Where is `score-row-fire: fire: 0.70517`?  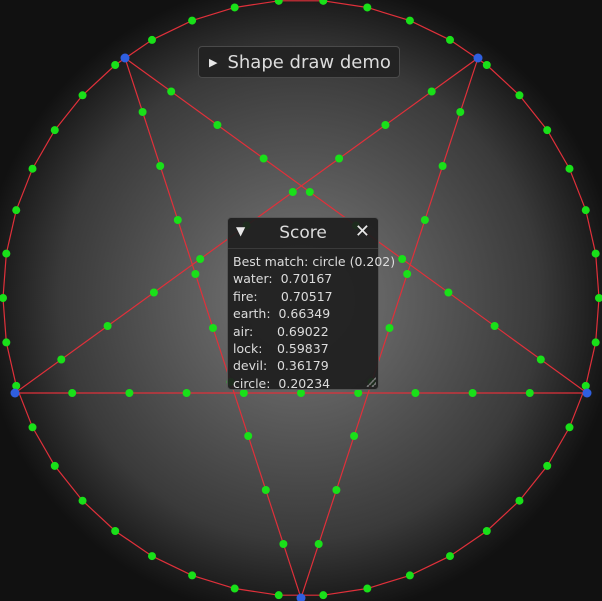 score-row-fire: fire: 0.70517 is located at coordinates (283, 296).